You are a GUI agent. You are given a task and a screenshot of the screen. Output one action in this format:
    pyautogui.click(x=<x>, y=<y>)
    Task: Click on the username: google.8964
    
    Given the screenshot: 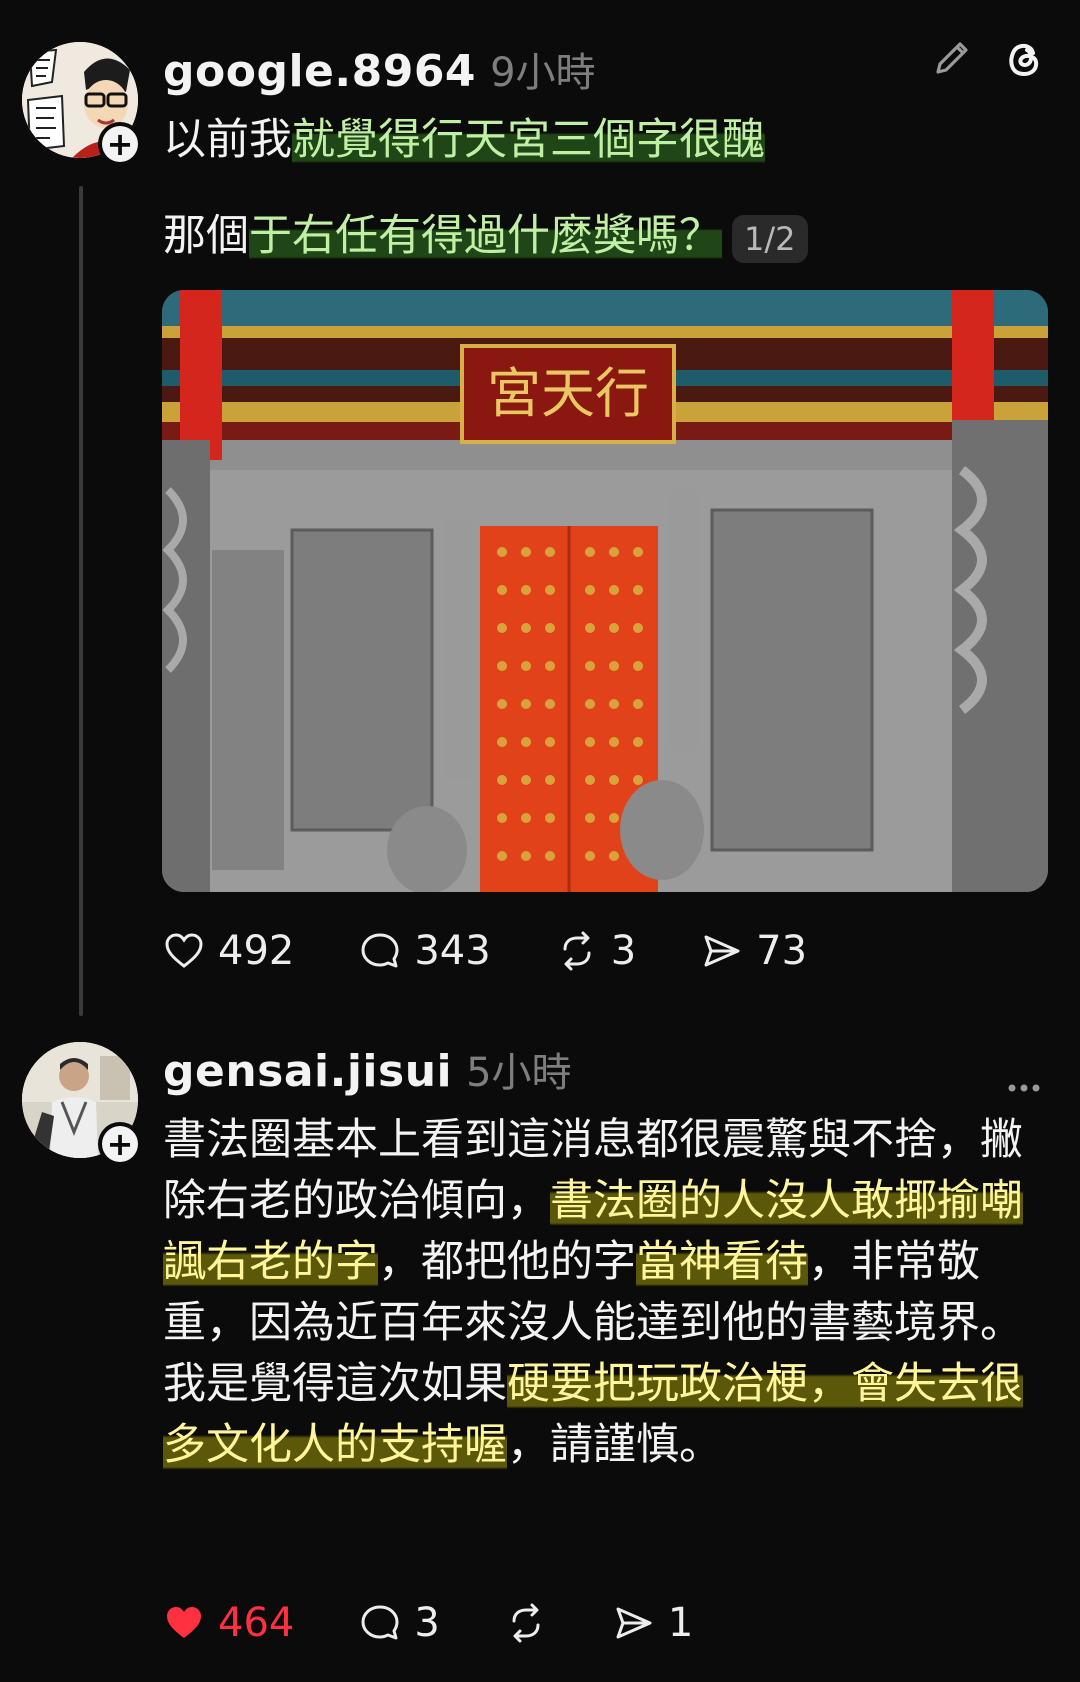 What is the action you would take?
    pyautogui.click(x=319, y=71)
    